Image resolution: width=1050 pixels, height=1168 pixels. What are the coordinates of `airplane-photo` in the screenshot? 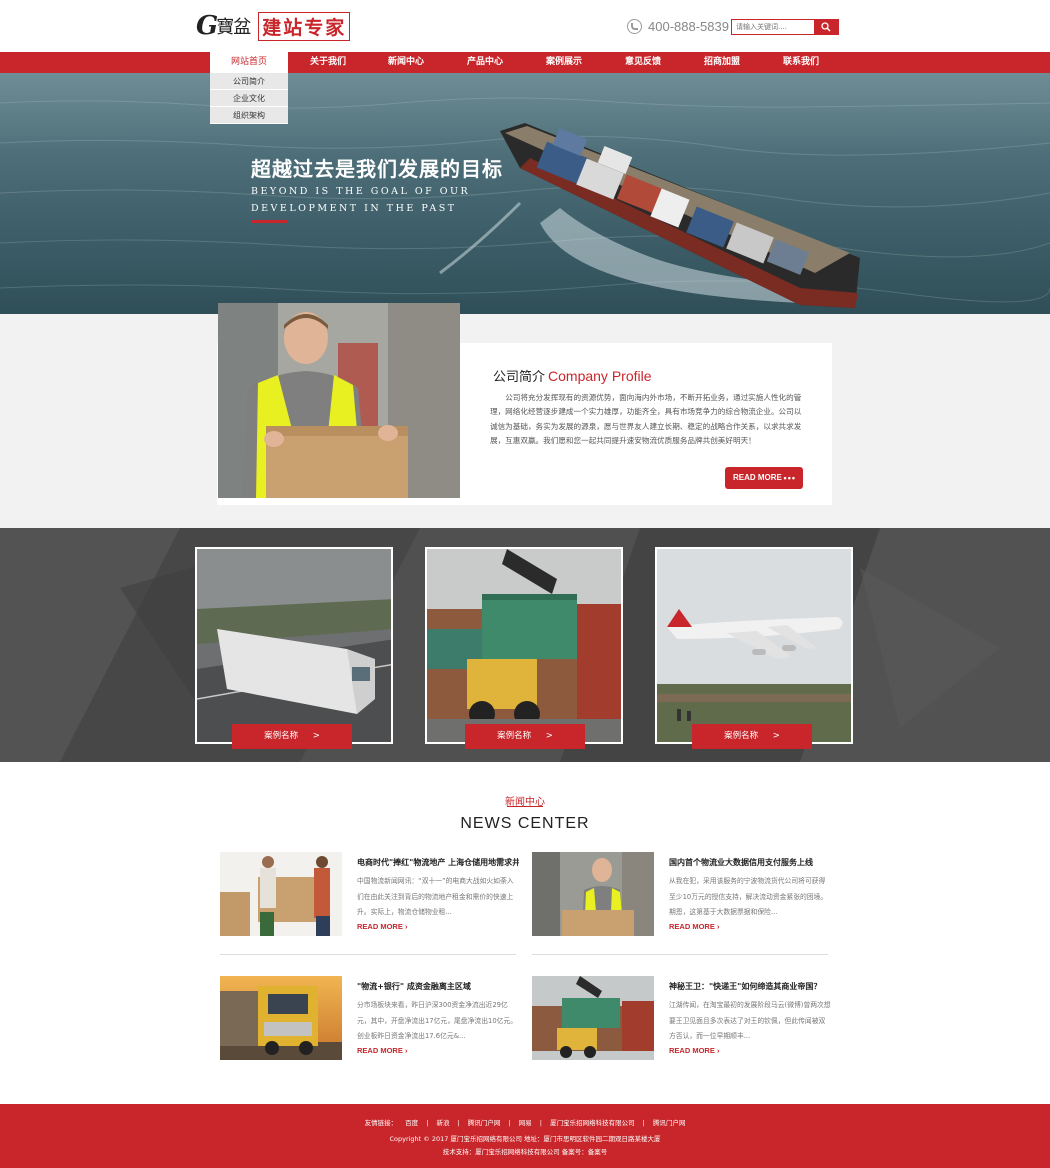 It's located at (754, 645).